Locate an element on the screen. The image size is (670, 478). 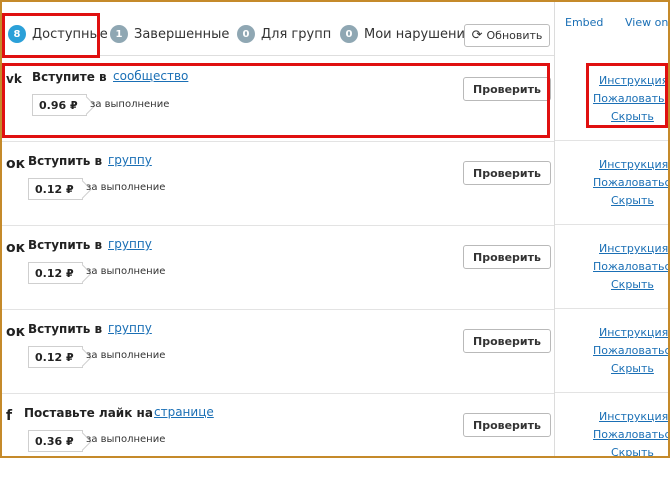
refresh-label: Обновить is located at coordinates (514, 35).